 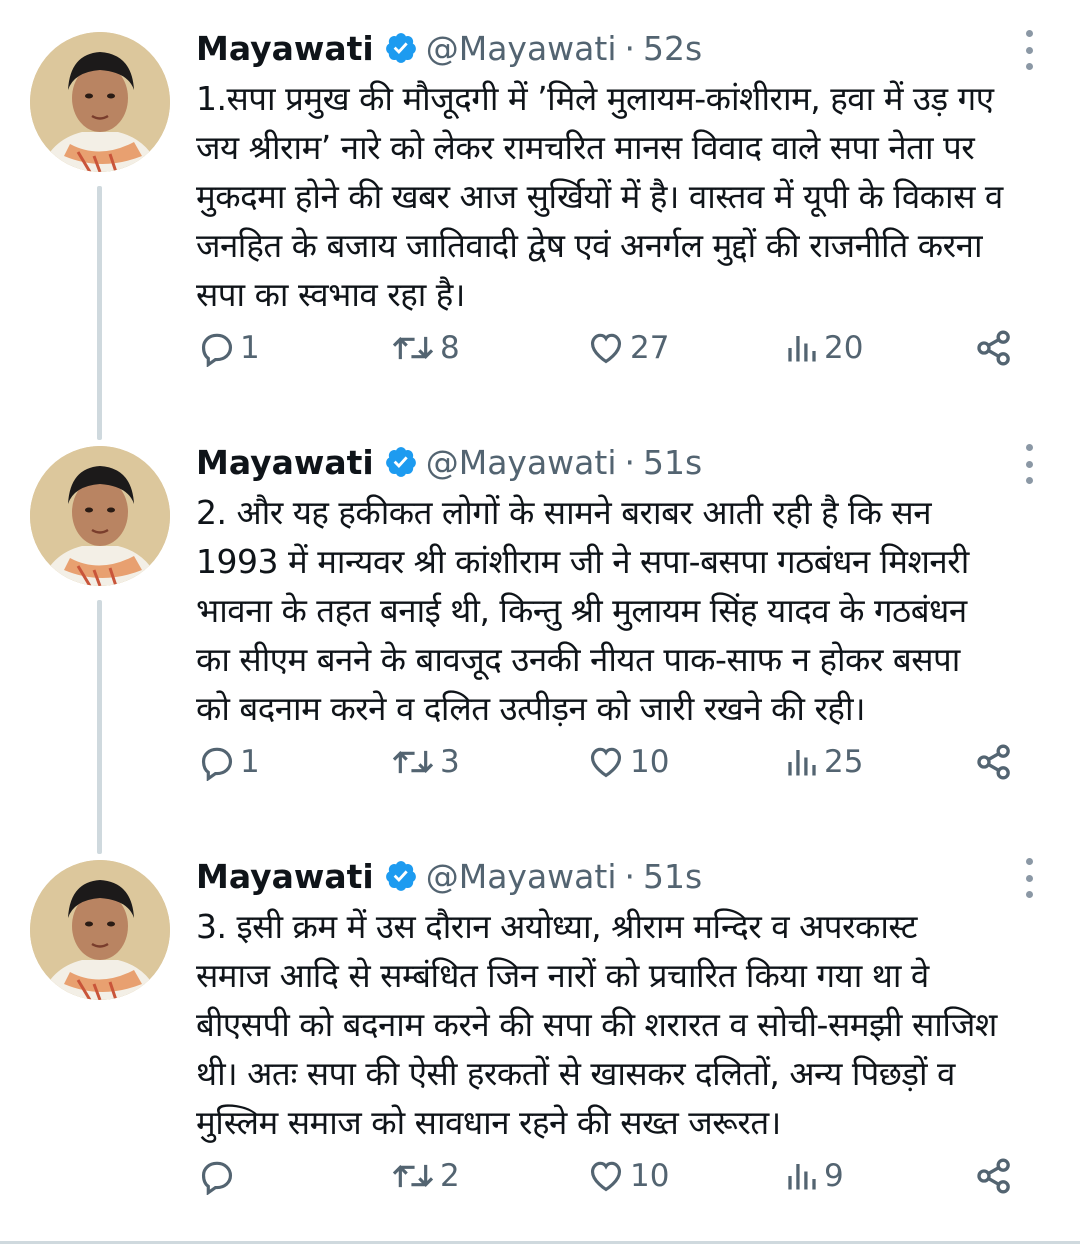 I want to click on tweet-timestamp: 52s, so click(x=672, y=48).